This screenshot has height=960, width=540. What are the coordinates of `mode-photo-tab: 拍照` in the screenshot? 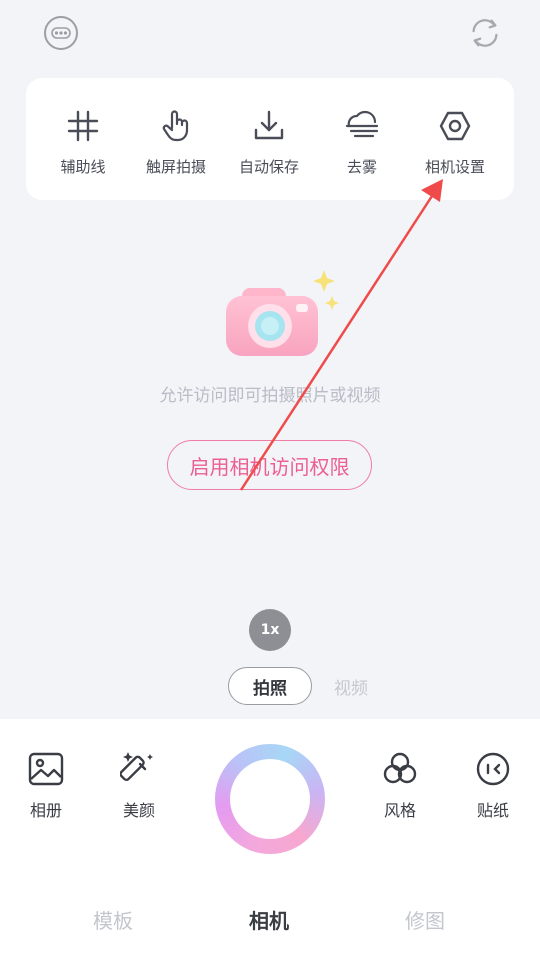 It's located at (270, 686).